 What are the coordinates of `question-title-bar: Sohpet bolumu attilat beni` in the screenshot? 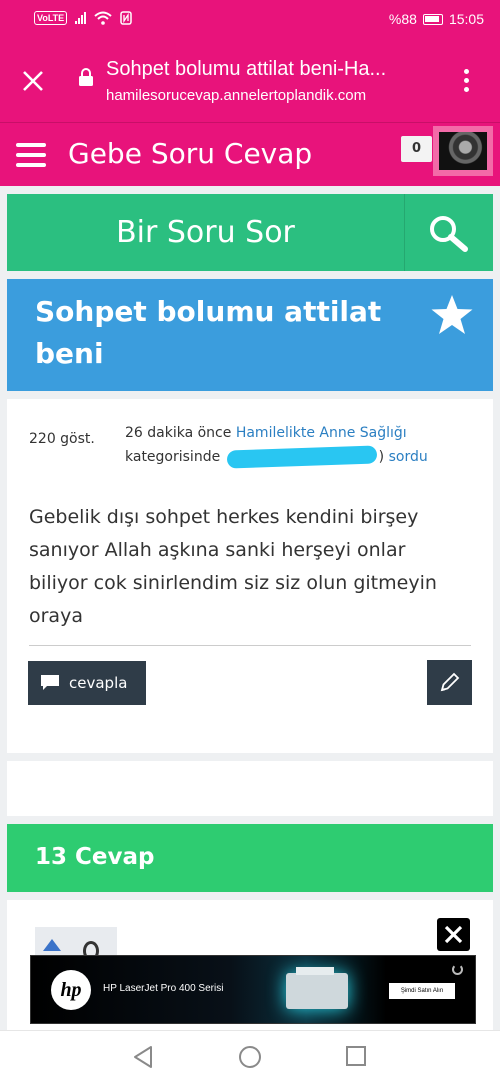 It's located at (250, 335).